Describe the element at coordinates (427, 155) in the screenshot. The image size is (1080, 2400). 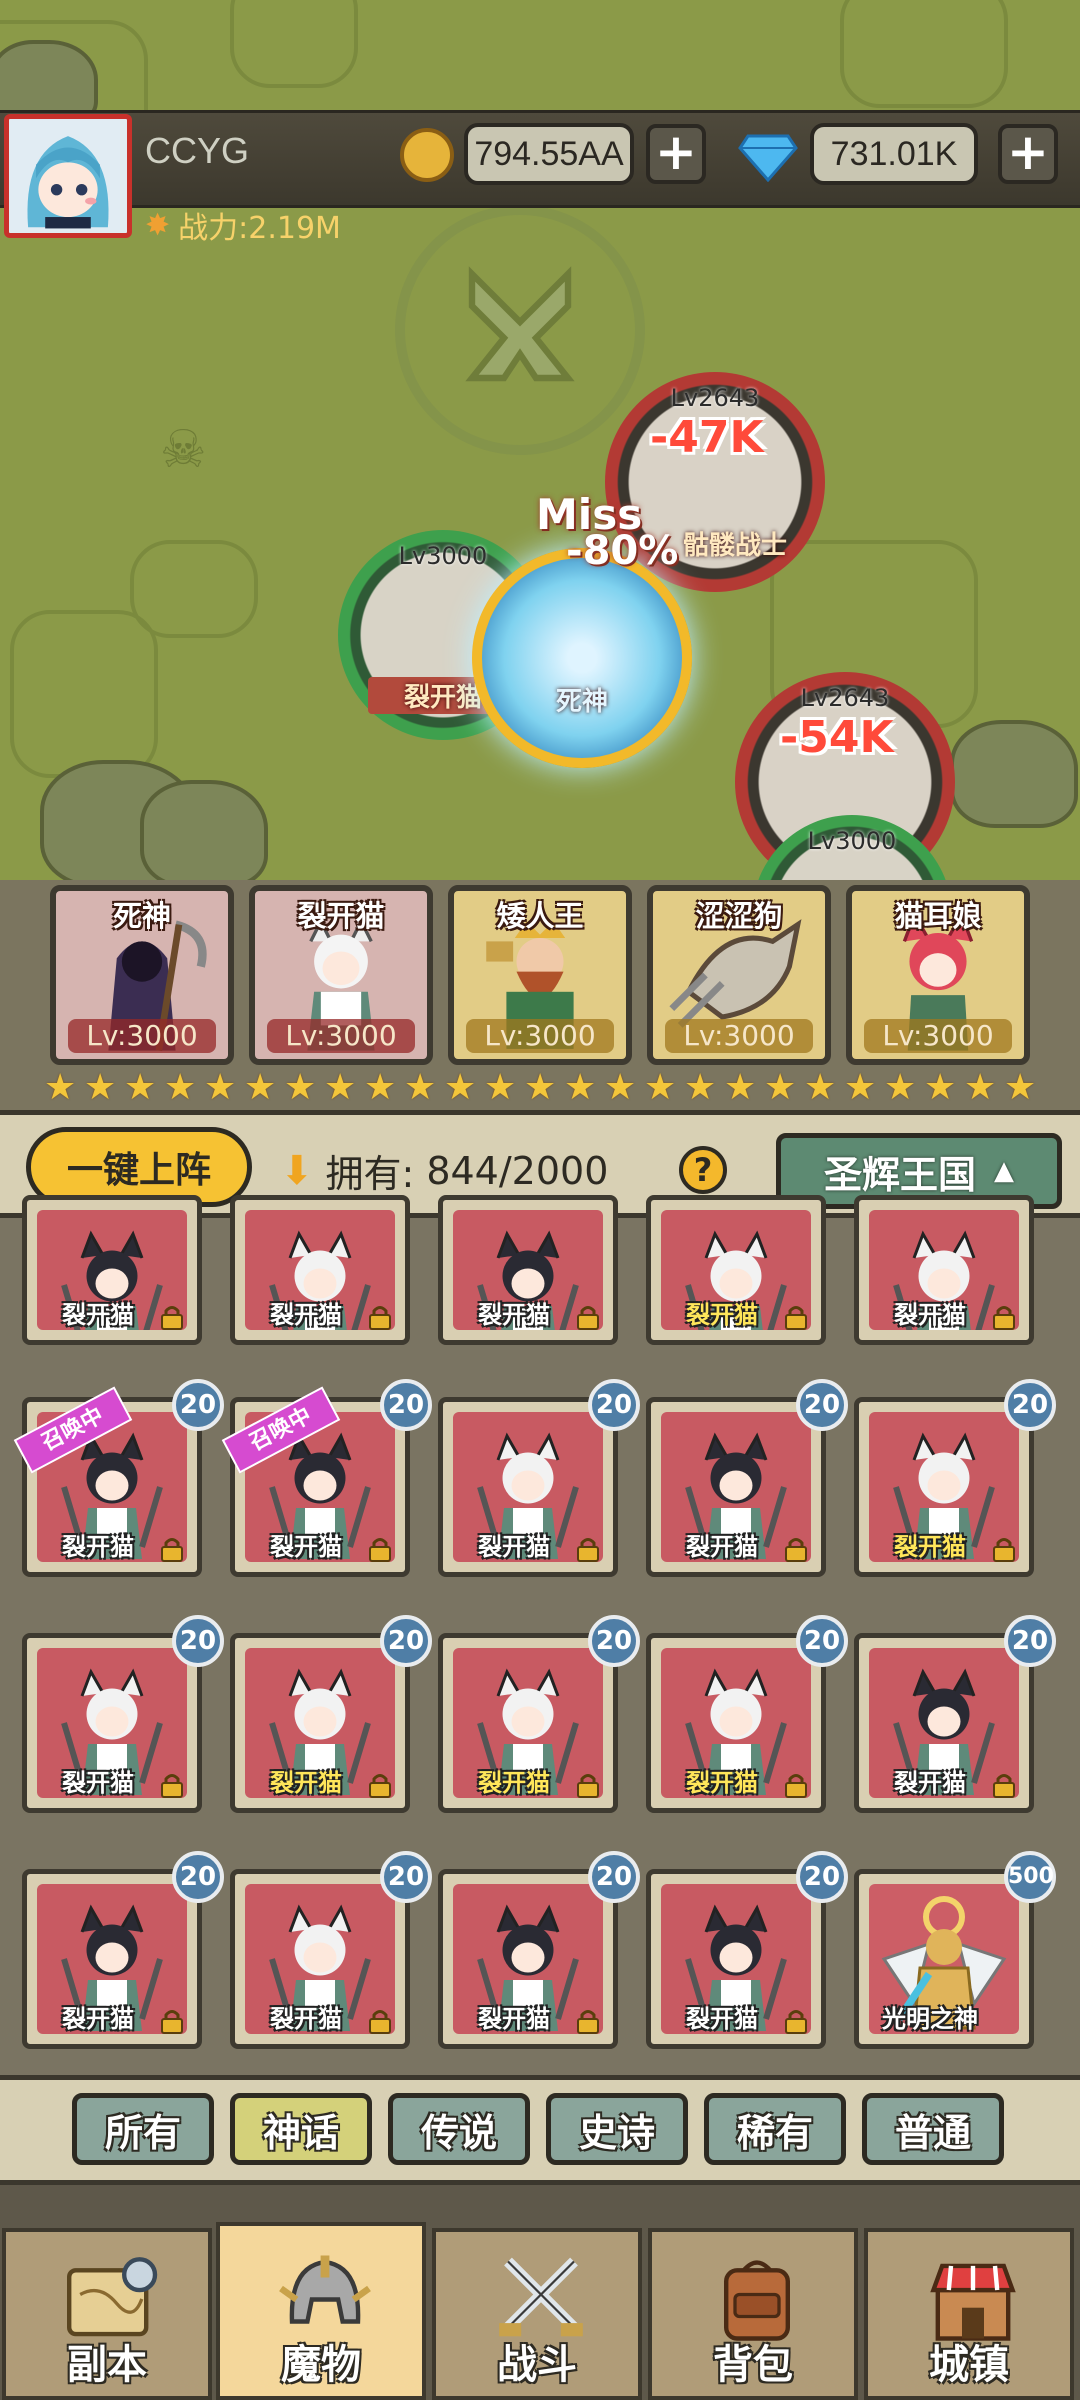
I see `gold-coin-icon` at that location.